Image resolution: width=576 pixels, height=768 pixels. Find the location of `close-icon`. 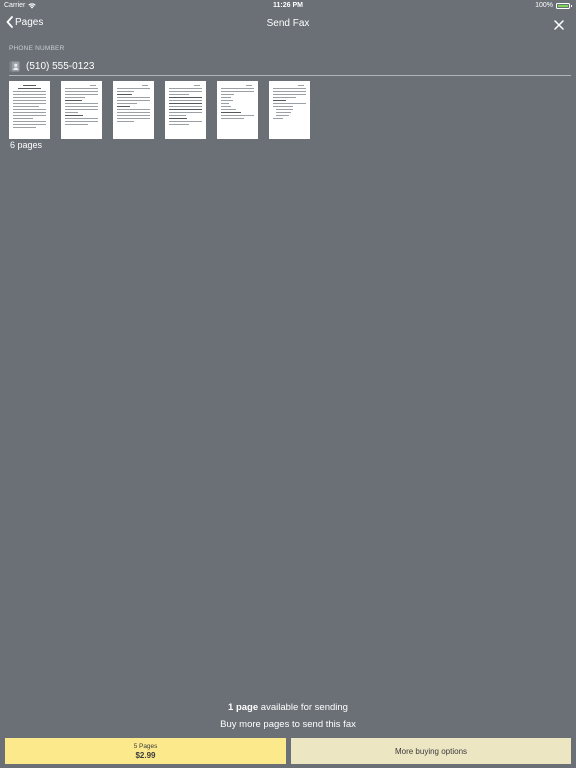

close-icon is located at coordinates (559, 25).